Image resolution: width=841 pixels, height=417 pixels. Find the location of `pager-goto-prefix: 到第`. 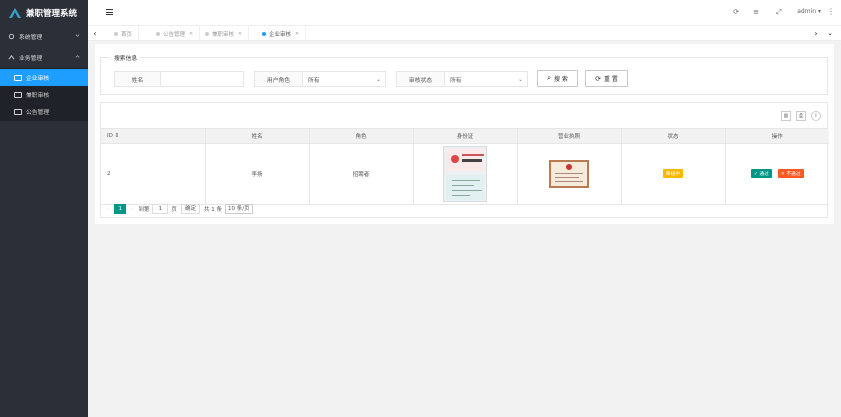

pager-goto-prefix: 到第 is located at coordinates (144, 209).